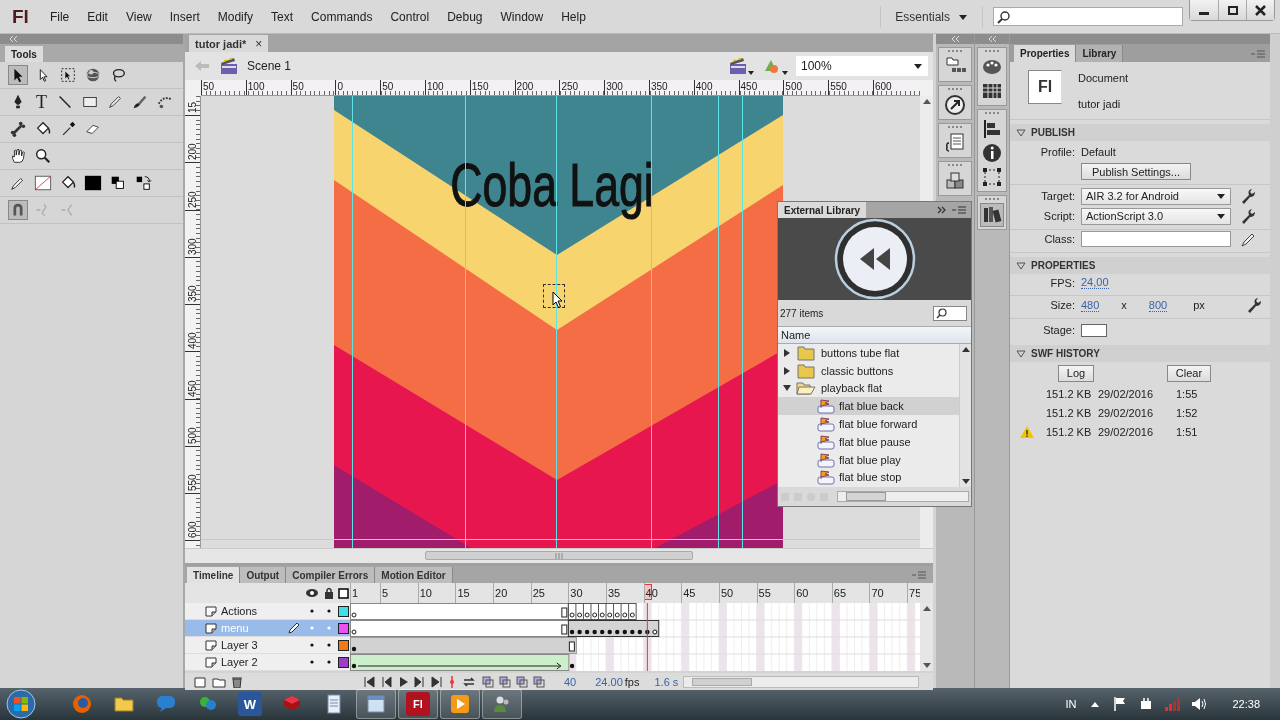 This screenshot has height=720, width=1280. Describe the element at coordinates (1045, 87) in the screenshot. I see `document-icon: Fl` at that location.